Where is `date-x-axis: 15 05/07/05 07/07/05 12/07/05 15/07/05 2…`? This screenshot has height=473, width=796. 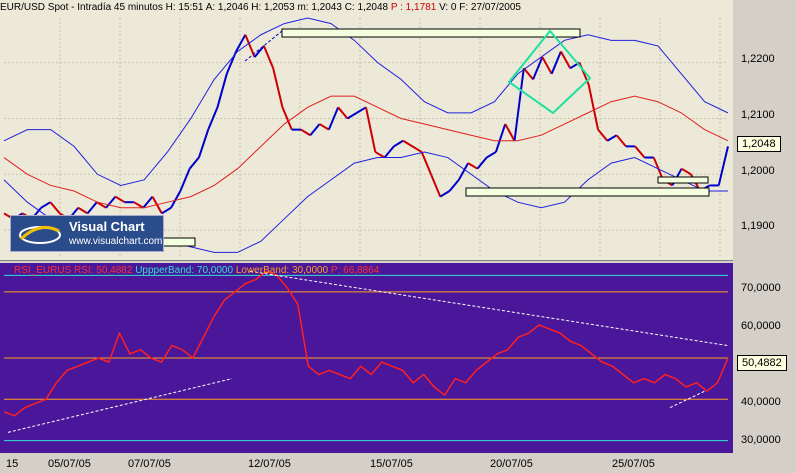 date-x-axis: 15 05/07/05 07/07/05 12/07/05 15/07/05 2… is located at coordinates (366, 464).